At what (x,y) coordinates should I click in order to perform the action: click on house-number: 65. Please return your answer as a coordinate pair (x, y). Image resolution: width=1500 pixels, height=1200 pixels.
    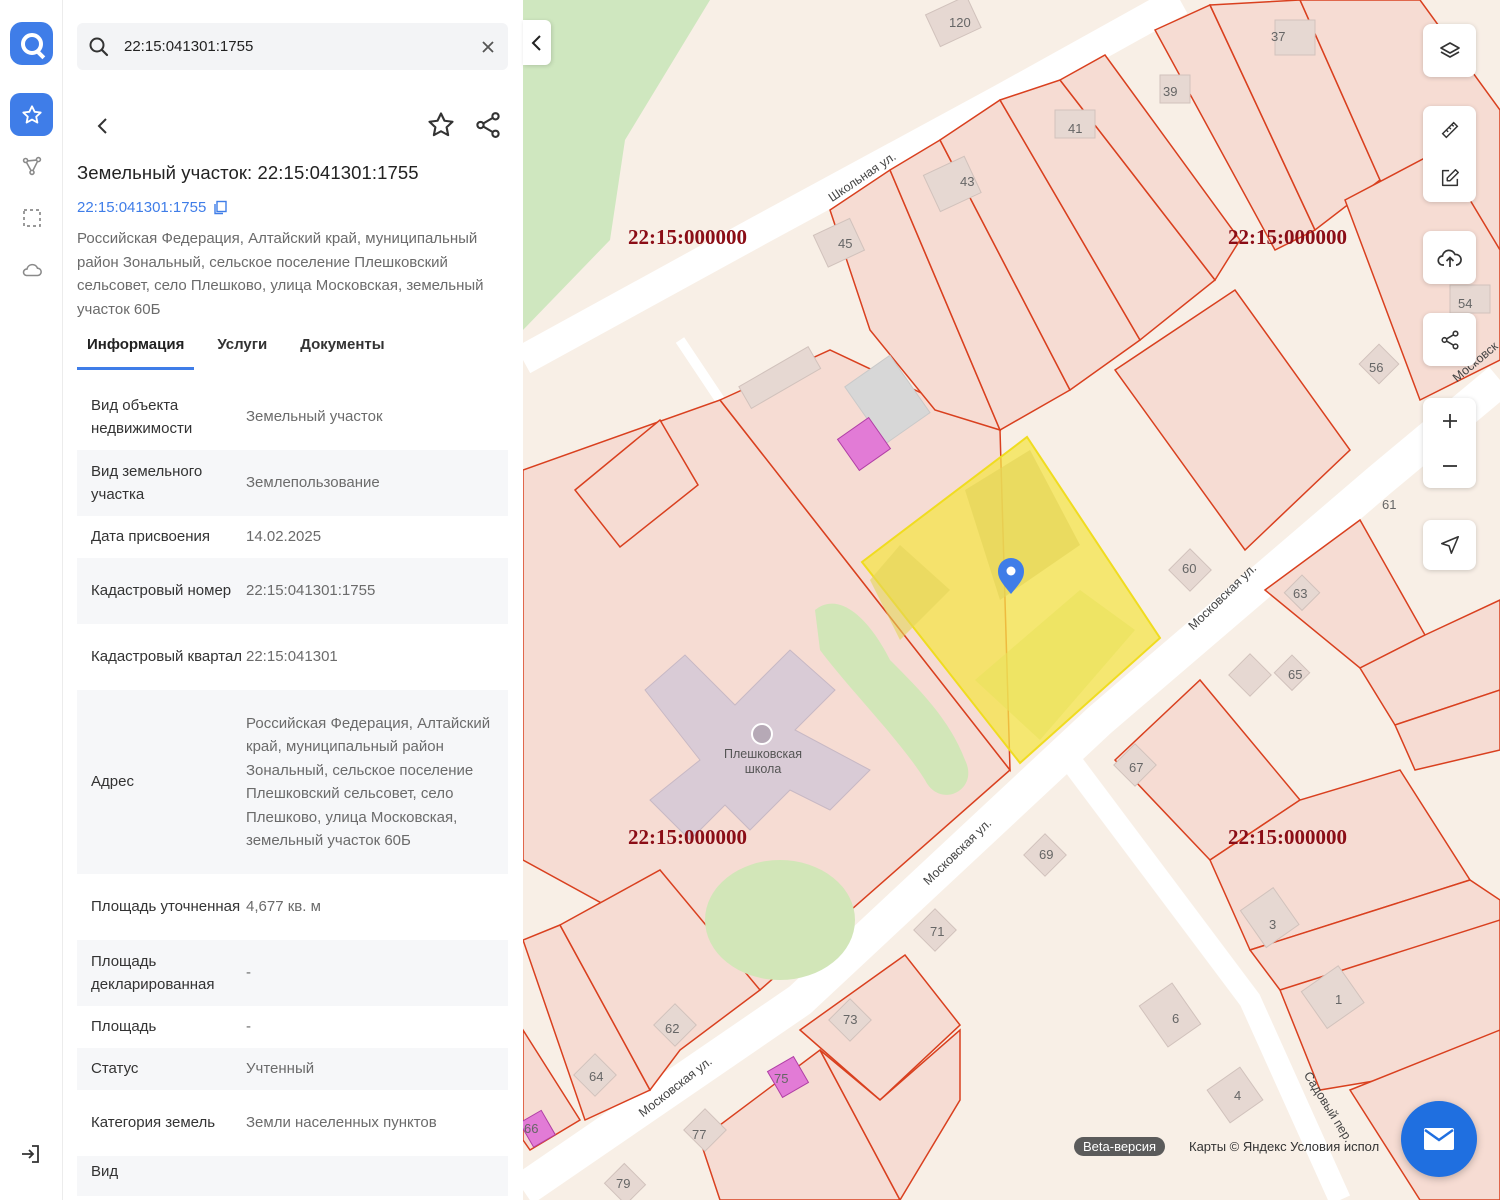
    Looking at the image, I should click on (1295, 674).